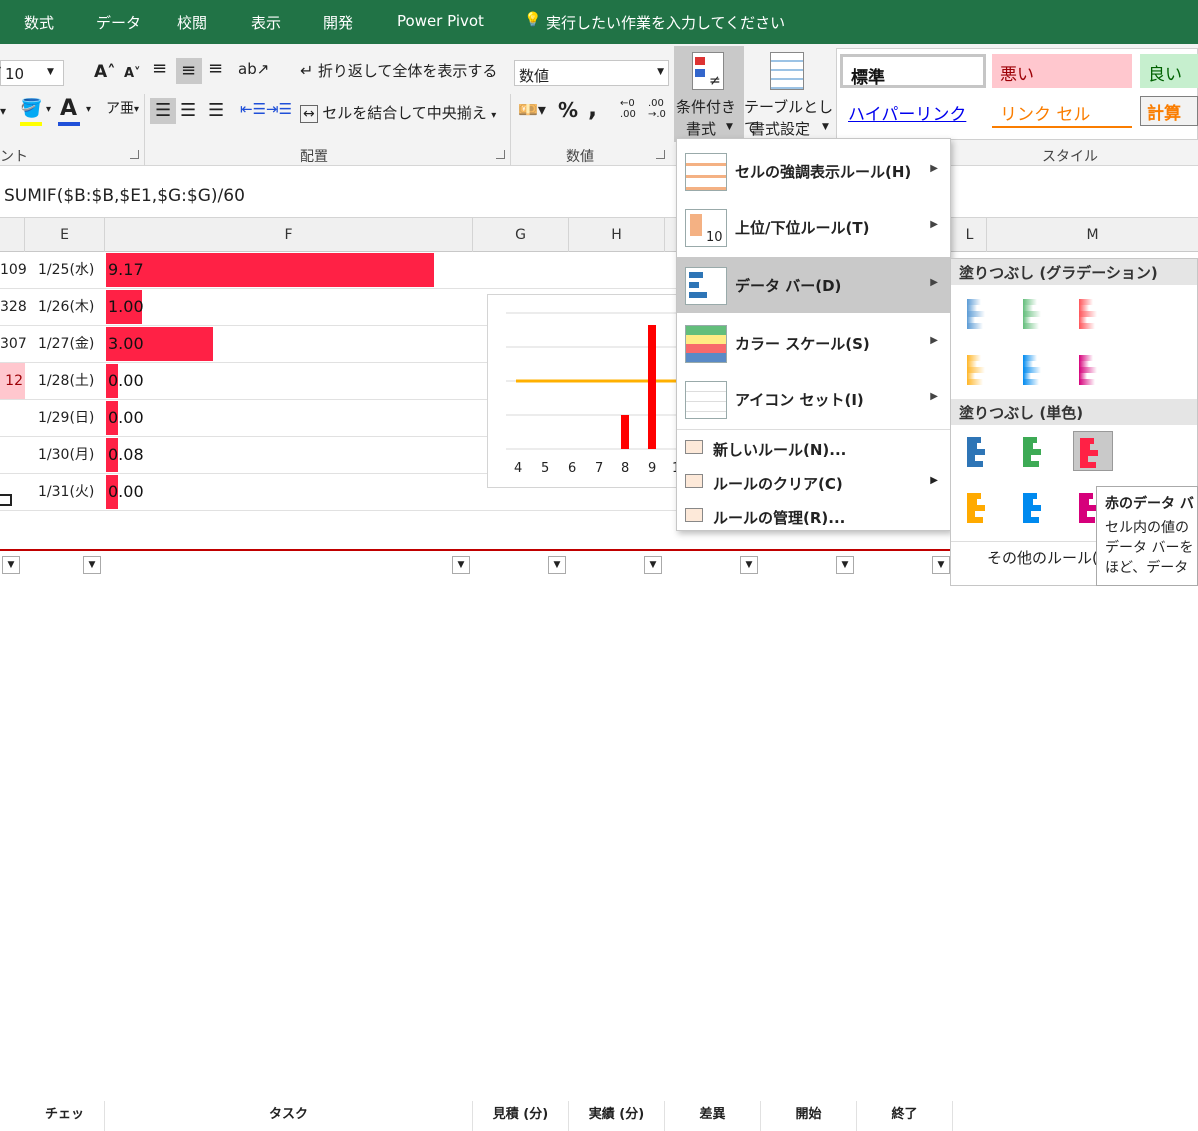 Image resolution: width=1198 pixels, height=1131 pixels. What do you see at coordinates (970, 235) in the screenshot?
I see `col-header-l: L` at bounding box center [970, 235].